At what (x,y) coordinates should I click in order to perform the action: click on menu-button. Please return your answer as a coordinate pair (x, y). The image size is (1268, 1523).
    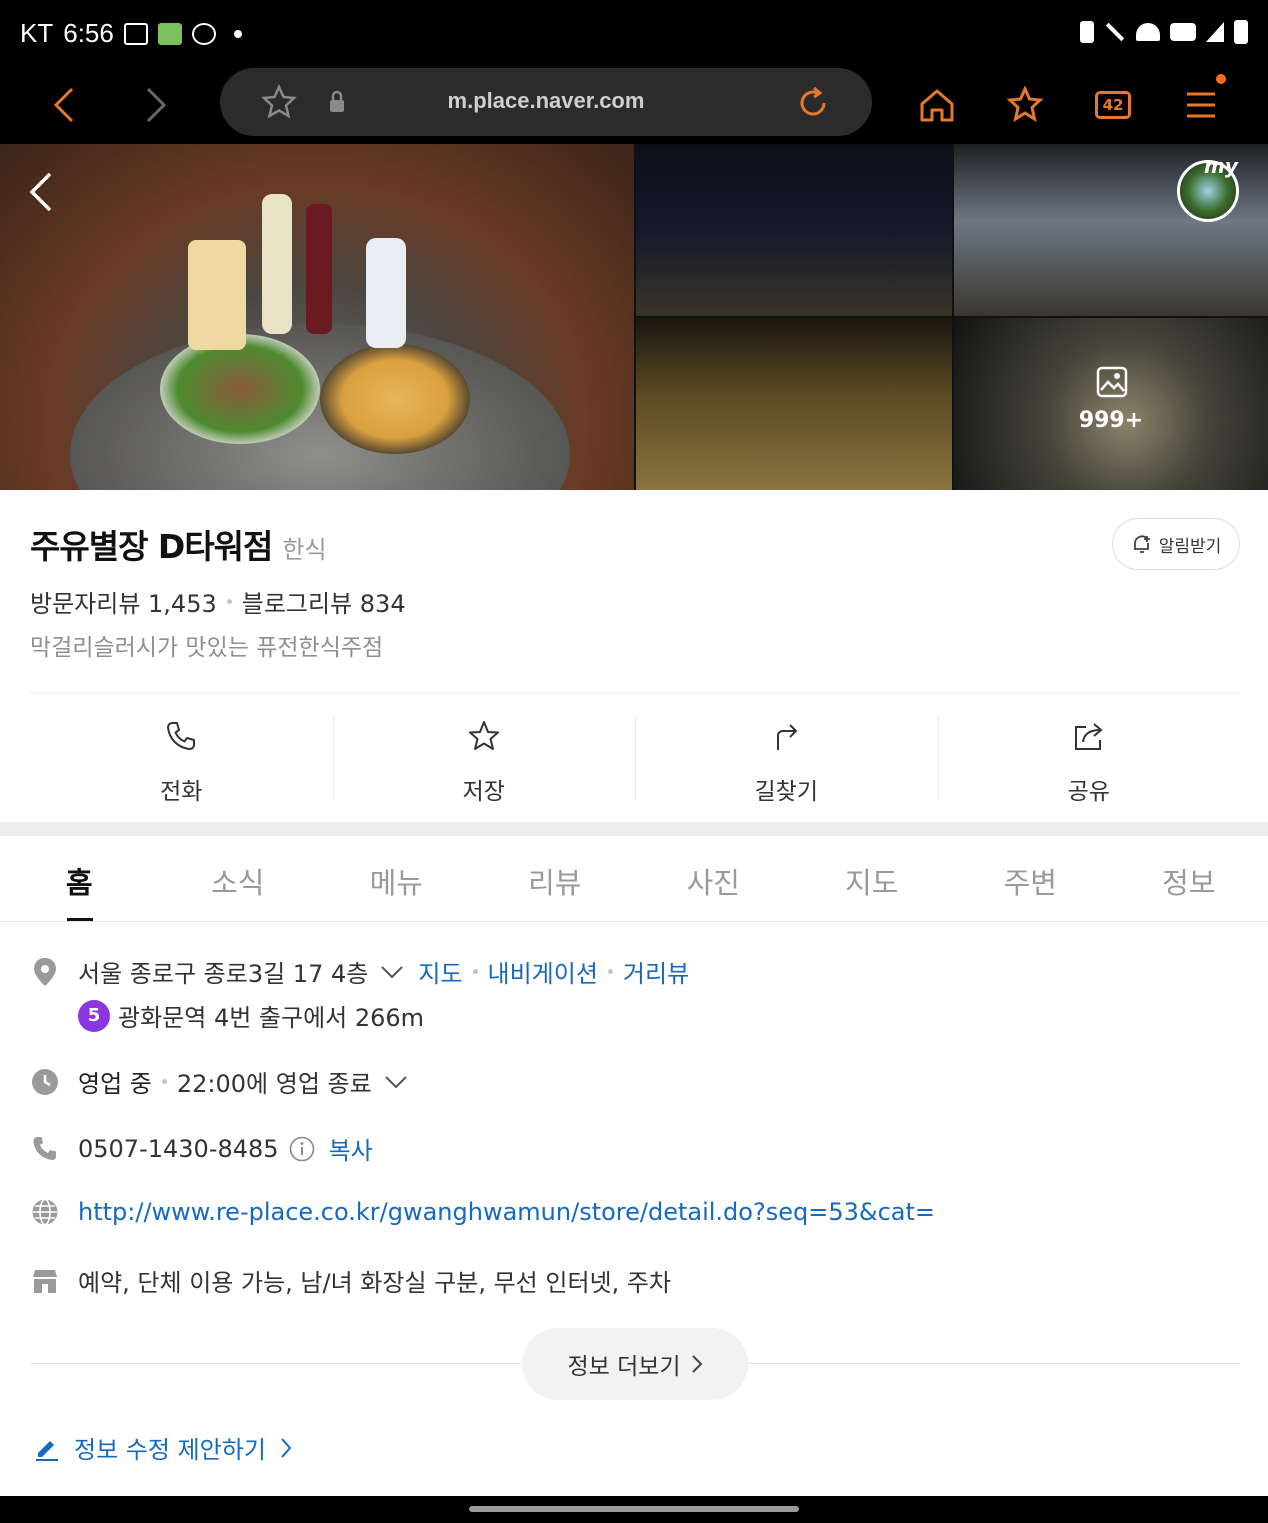
    Looking at the image, I should click on (1201, 102).